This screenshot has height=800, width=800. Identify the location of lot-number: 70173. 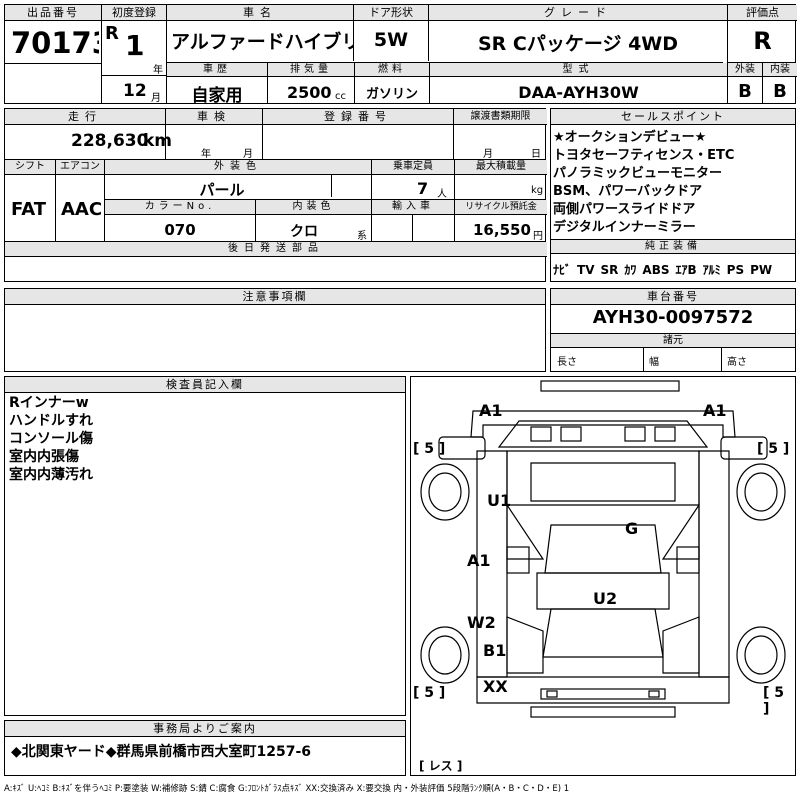
(55, 43).